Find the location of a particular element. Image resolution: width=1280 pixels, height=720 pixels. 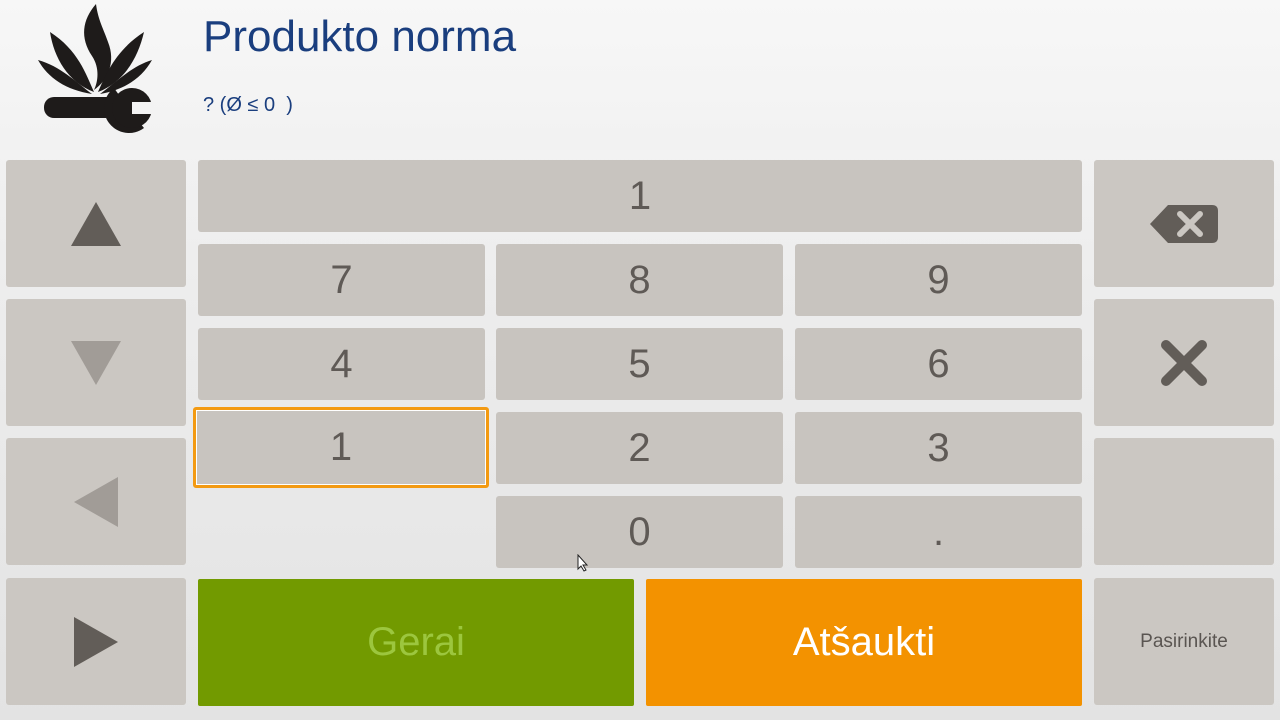

up-button is located at coordinates (96, 223).